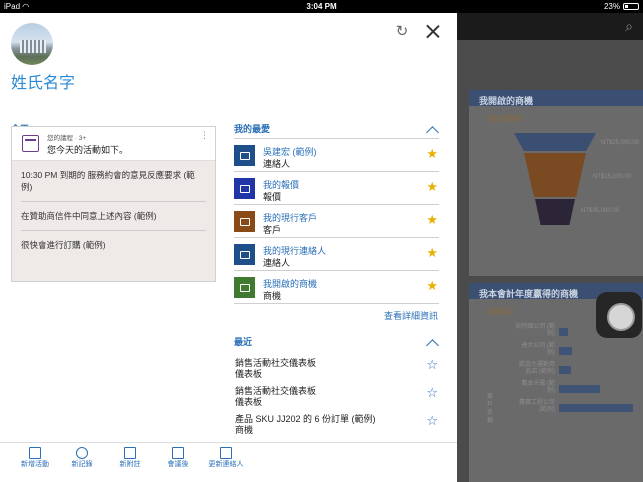 Image resolution: width=643 pixels, height=482 pixels. Describe the element at coordinates (336, 287) in the screenshot. I see `favorite-item: 我開啟的商機 商機 ★` at that location.